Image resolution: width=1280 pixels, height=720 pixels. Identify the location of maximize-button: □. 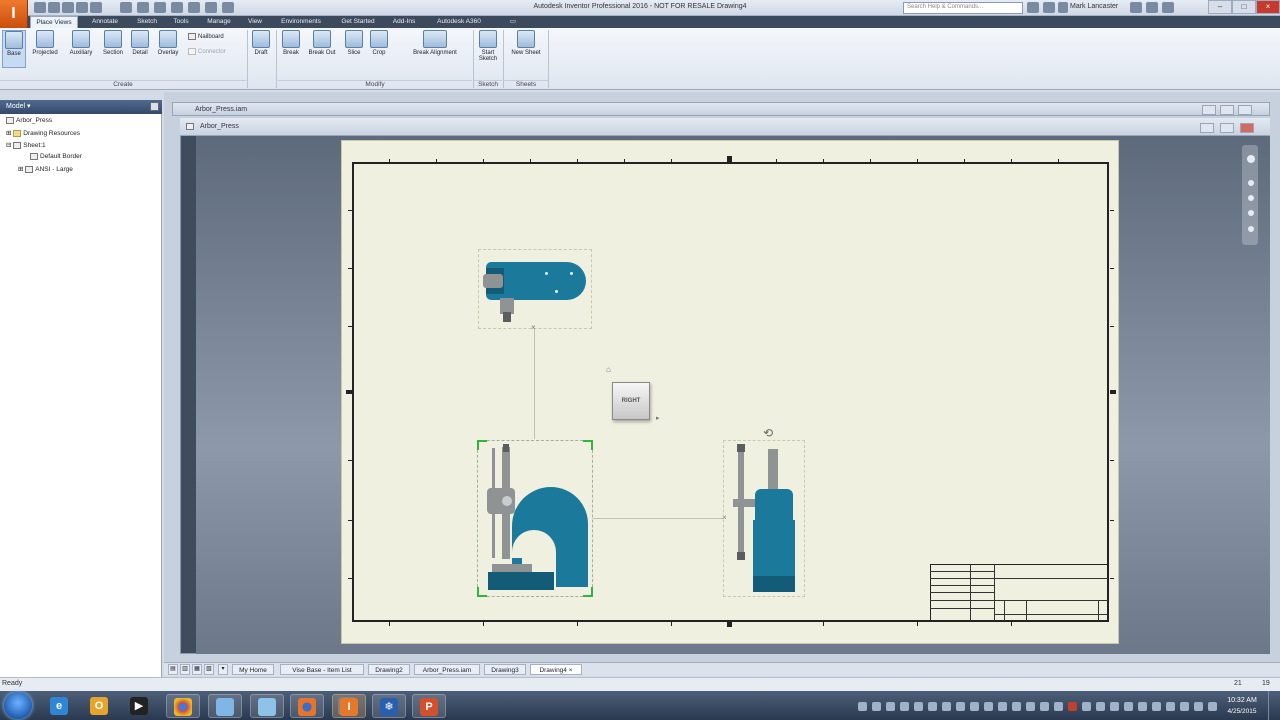
(1244, 7).